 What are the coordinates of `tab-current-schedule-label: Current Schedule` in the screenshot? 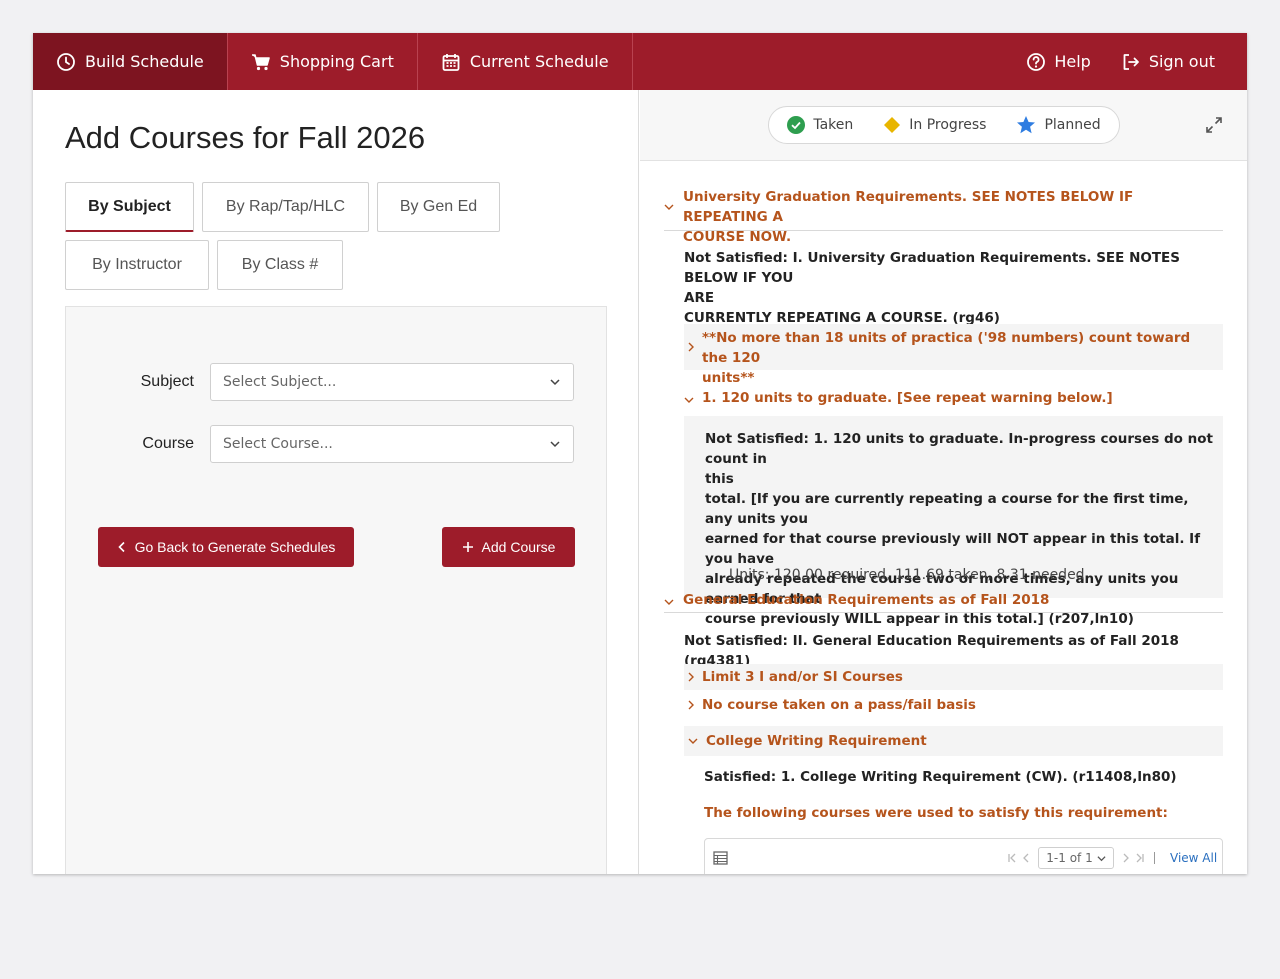 It's located at (539, 61).